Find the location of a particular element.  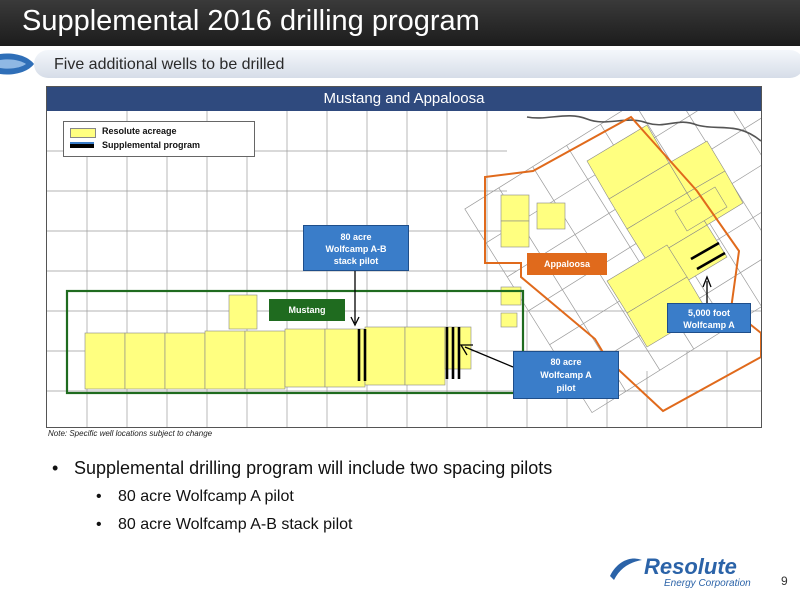

slide-subtitle: Five additional wells to be drilled is located at coordinates (169, 64).